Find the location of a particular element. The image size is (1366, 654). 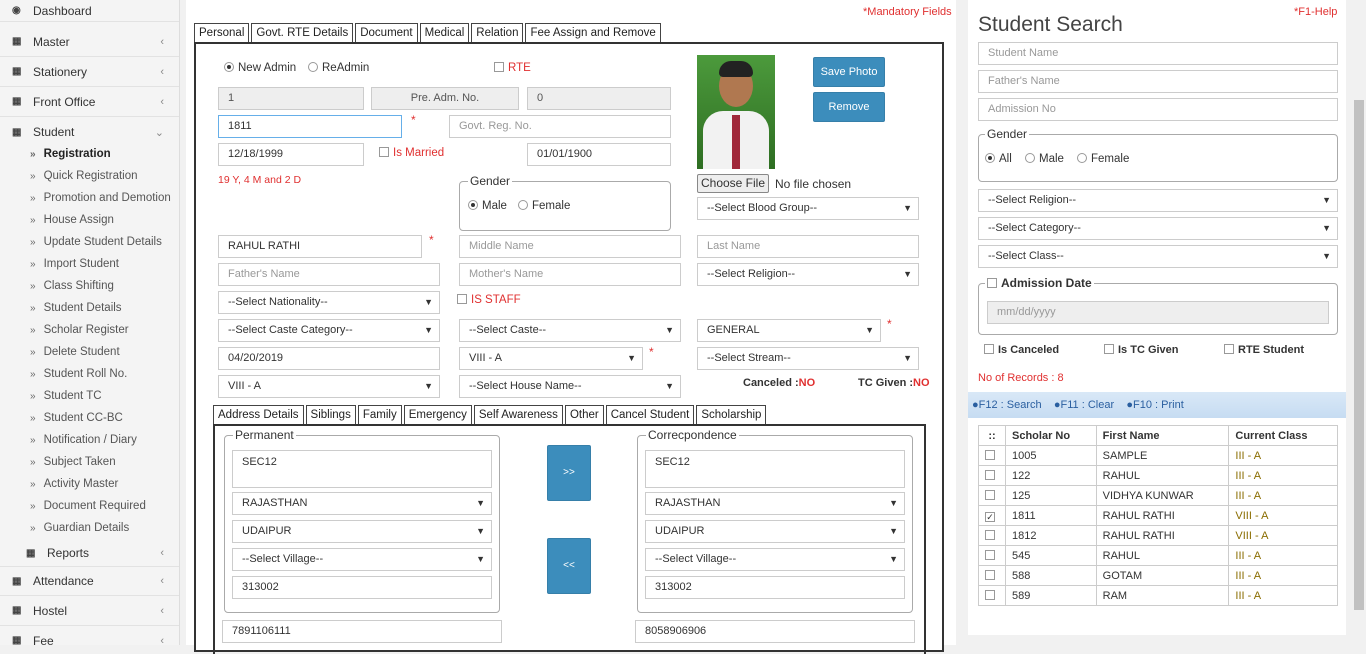

phone1-field: 7891106111 is located at coordinates (362, 631).